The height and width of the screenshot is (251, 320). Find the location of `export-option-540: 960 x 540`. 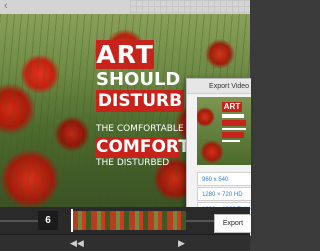

export-option-540: 960 x 540 is located at coordinates (224, 179).